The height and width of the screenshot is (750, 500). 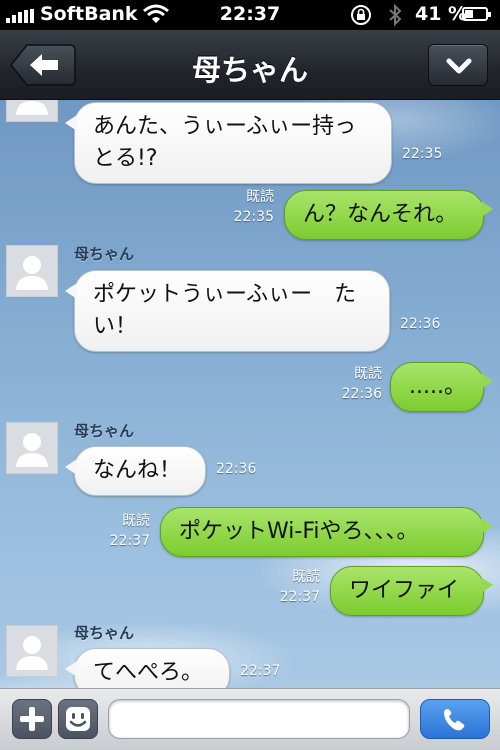 What do you see at coordinates (148, 672) in the screenshot?
I see `message-text: てへぺろ。` at bounding box center [148, 672].